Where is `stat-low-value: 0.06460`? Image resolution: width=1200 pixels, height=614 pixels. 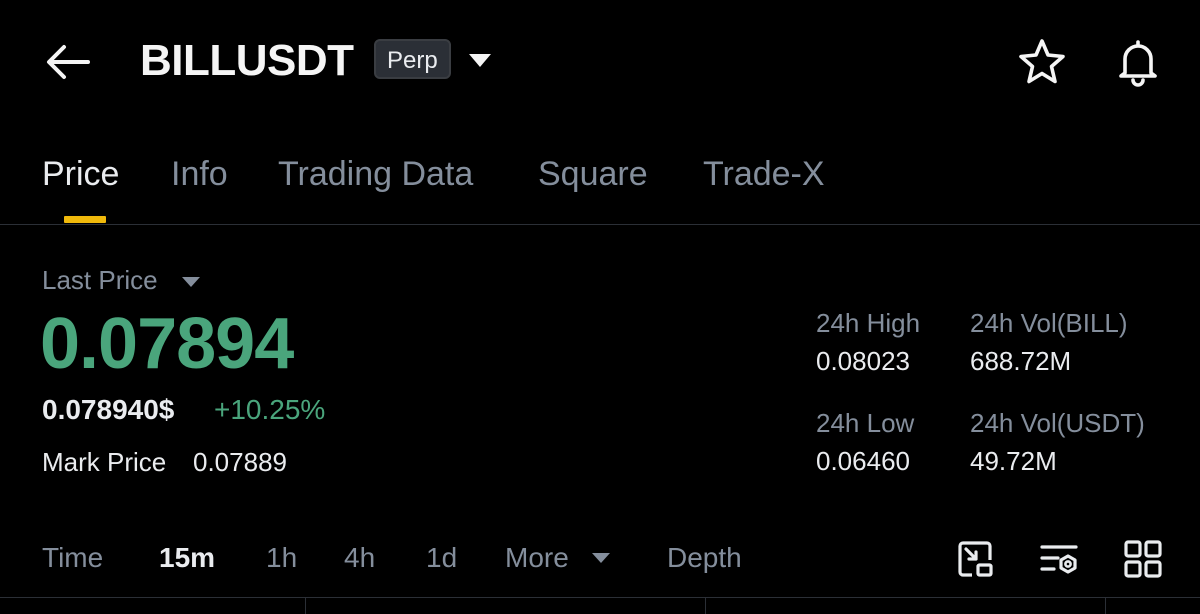
stat-low-value: 0.06460 is located at coordinates (863, 461).